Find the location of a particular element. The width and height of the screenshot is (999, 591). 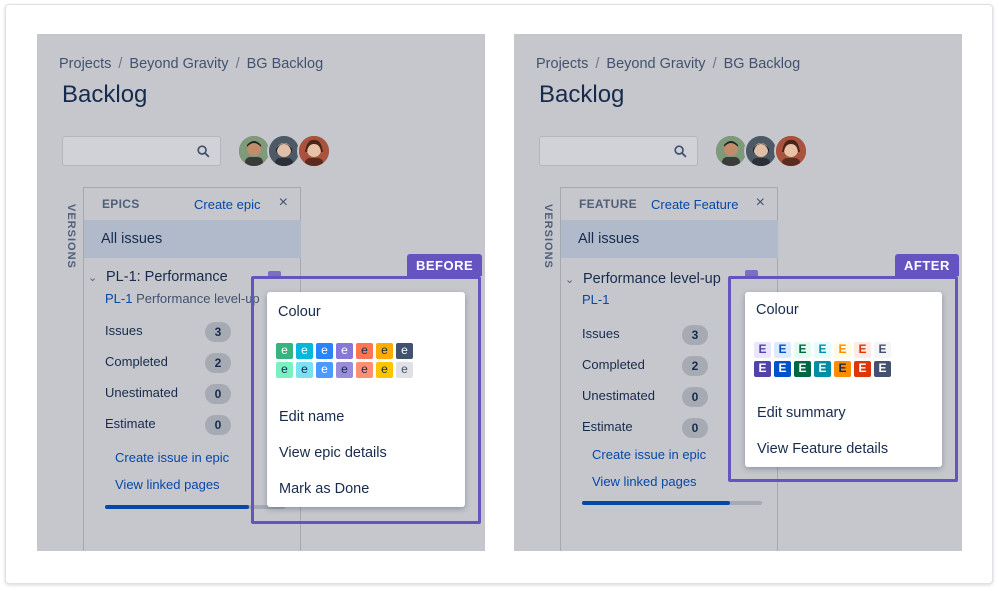

swatch-row: eeeeeee is located at coordinates (344, 370).